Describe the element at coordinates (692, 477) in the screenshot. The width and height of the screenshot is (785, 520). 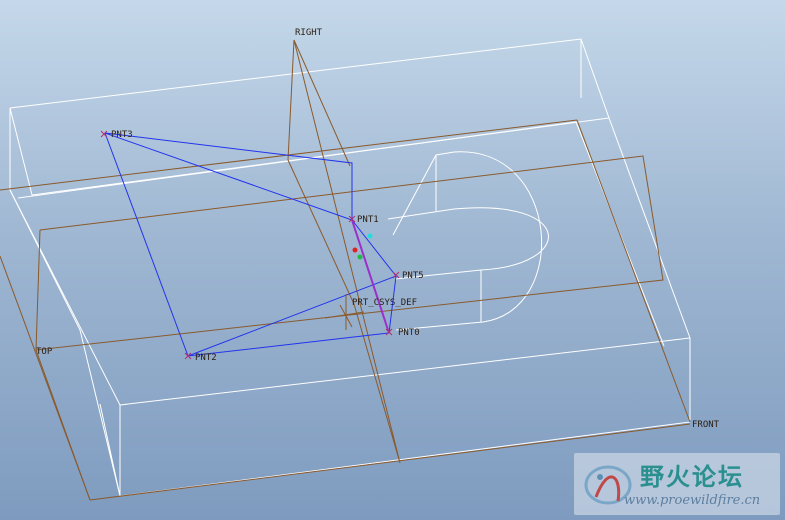
I see `watermark-title: 野火论坛` at that location.